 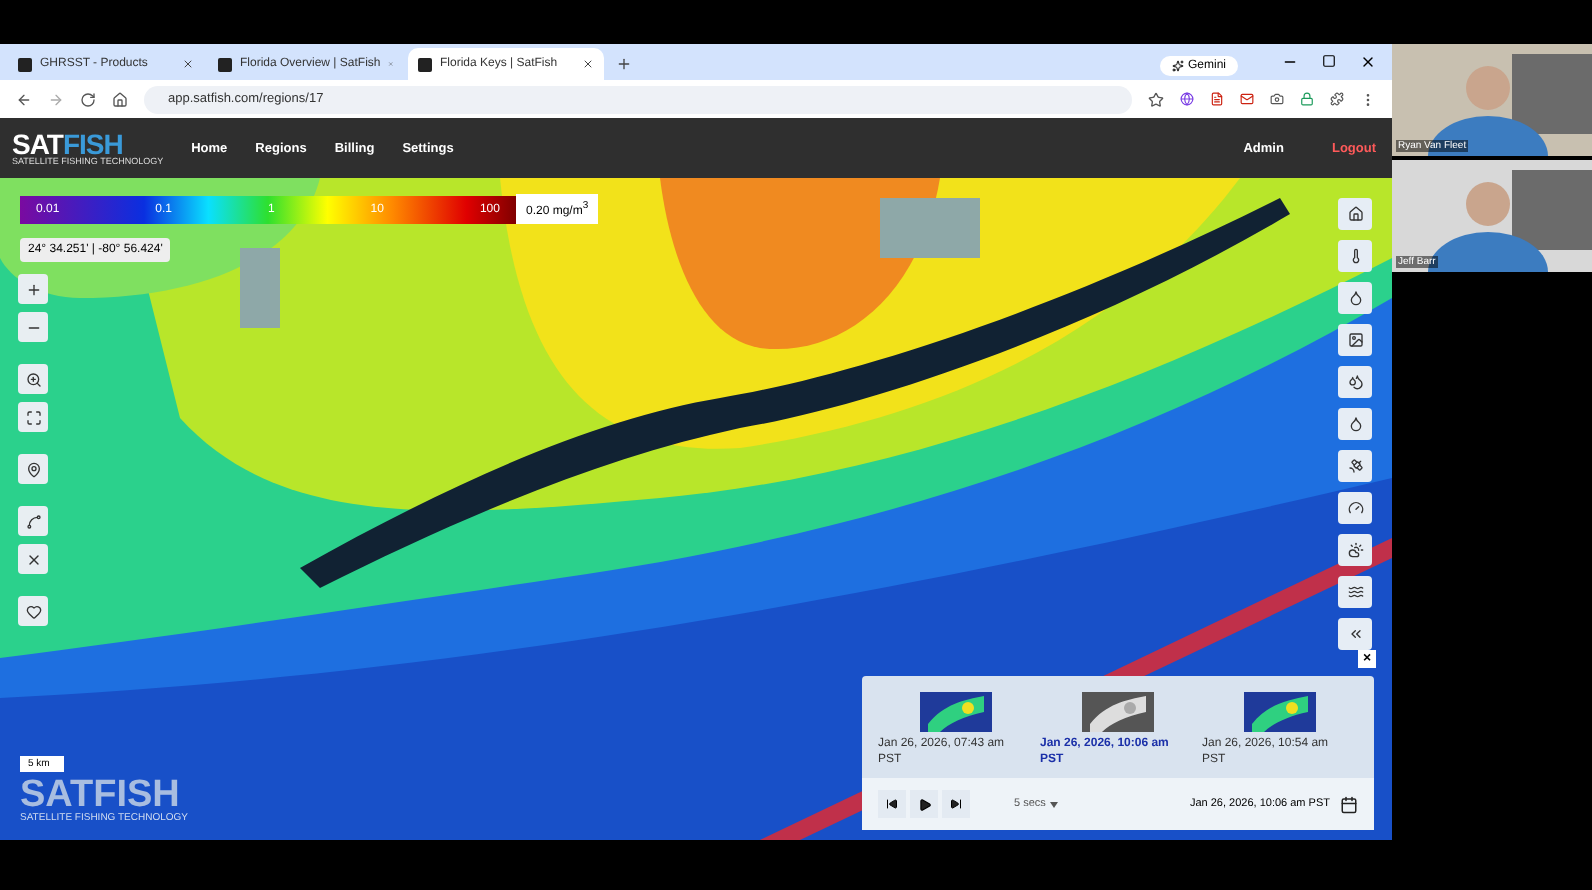 What do you see at coordinates (1053, 804) in the screenshot?
I see `caret-icon` at bounding box center [1053, 804].